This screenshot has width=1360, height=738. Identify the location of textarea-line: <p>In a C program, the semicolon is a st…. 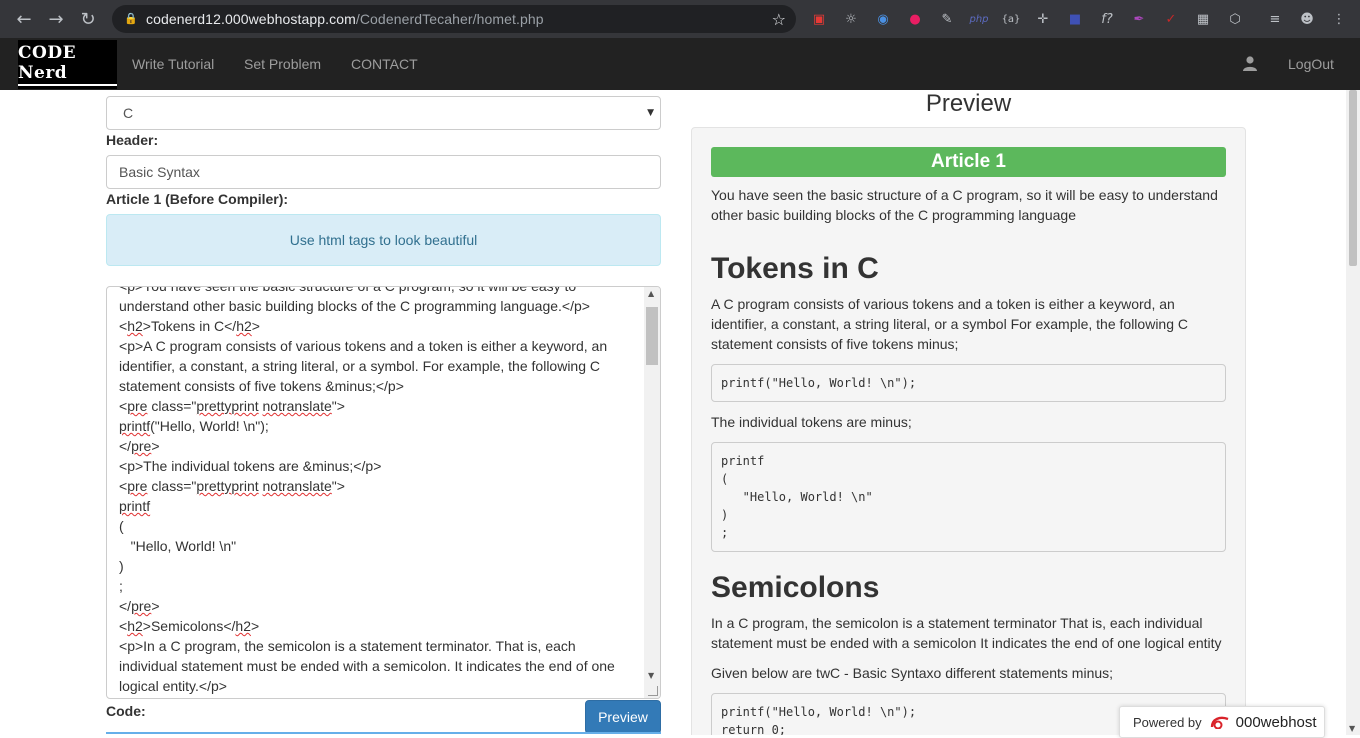
(347, 646).